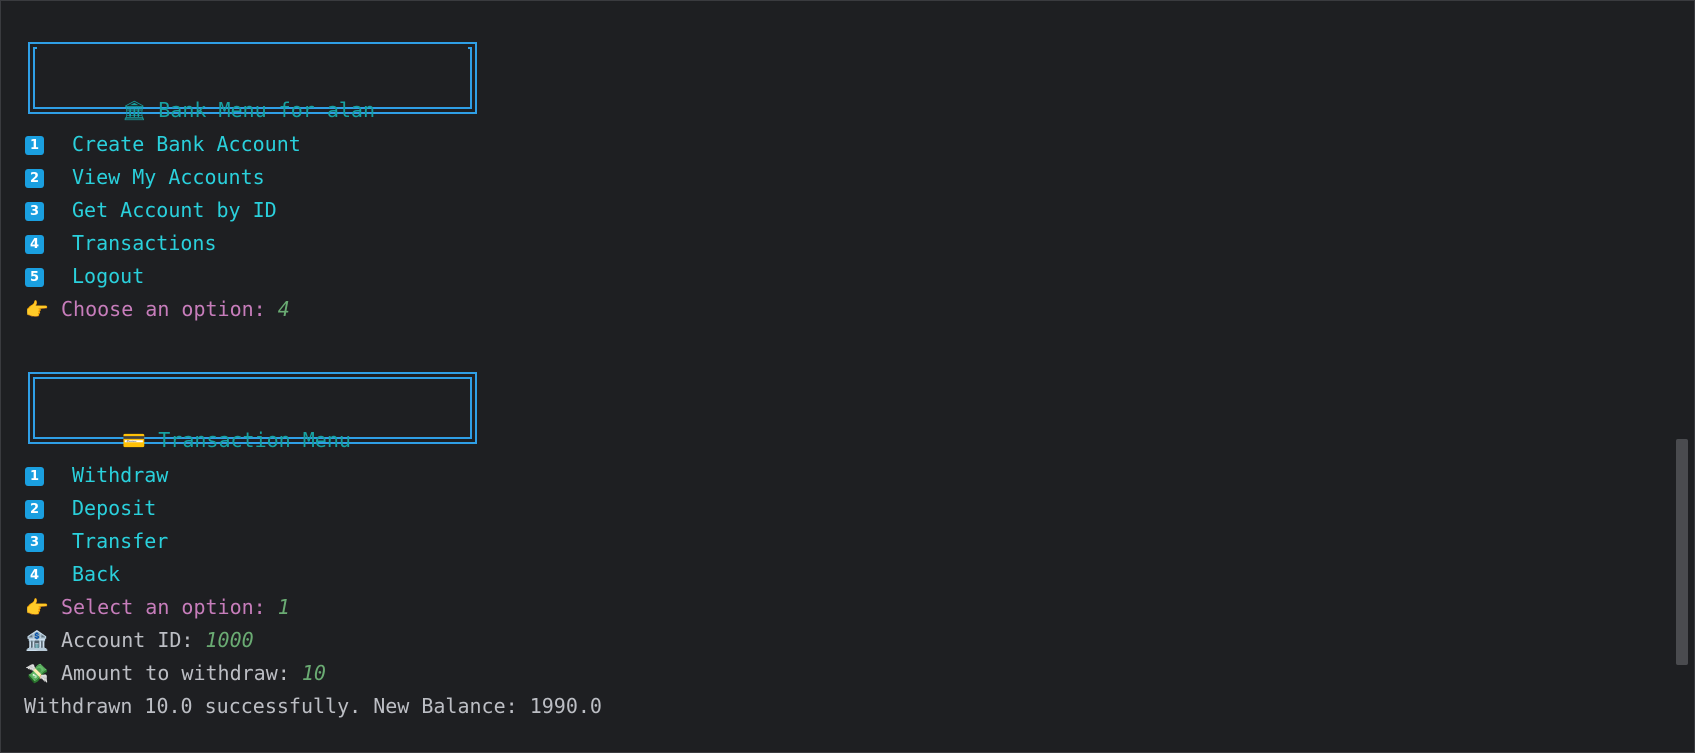 The image size is (1695, 753). What do you see at coordinates (283, 309) in the screenshot?
I see `user-input: 4` at bounding box center [283, 309].